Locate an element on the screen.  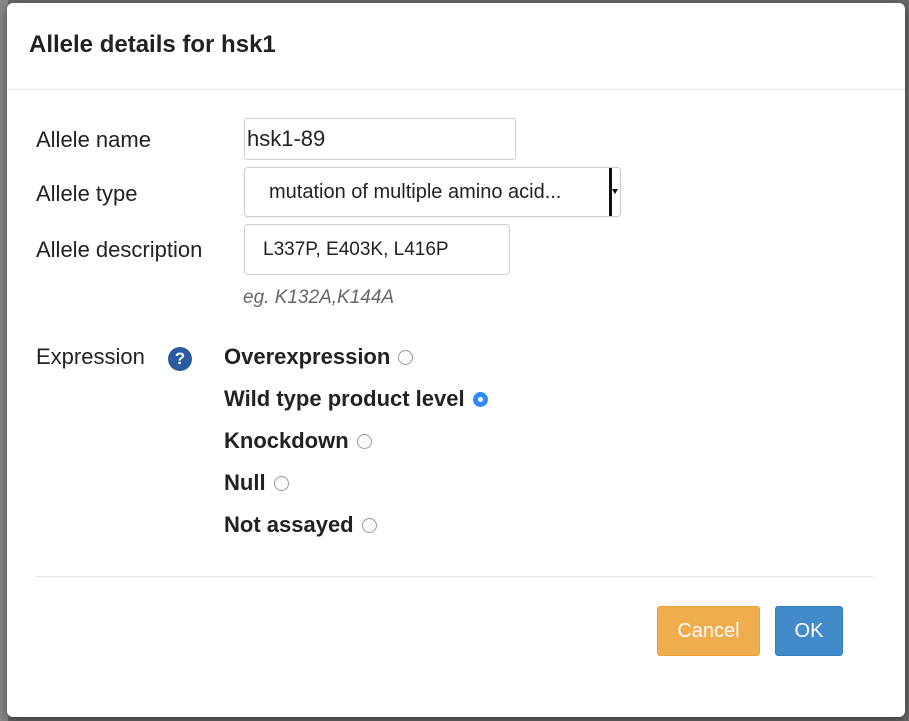
expression-option-label: Null is located at coordinates (245, 482).